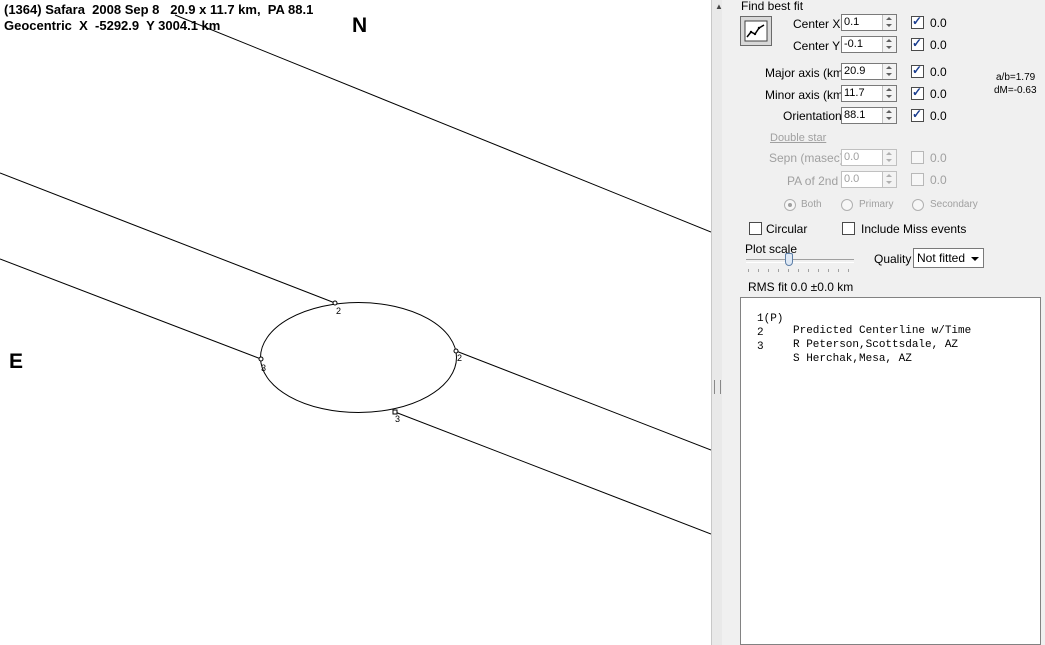  I want to click on geocentric-coordinates: Geocentric X -5292.9 Y 3004.1 km, so click(112, 25).